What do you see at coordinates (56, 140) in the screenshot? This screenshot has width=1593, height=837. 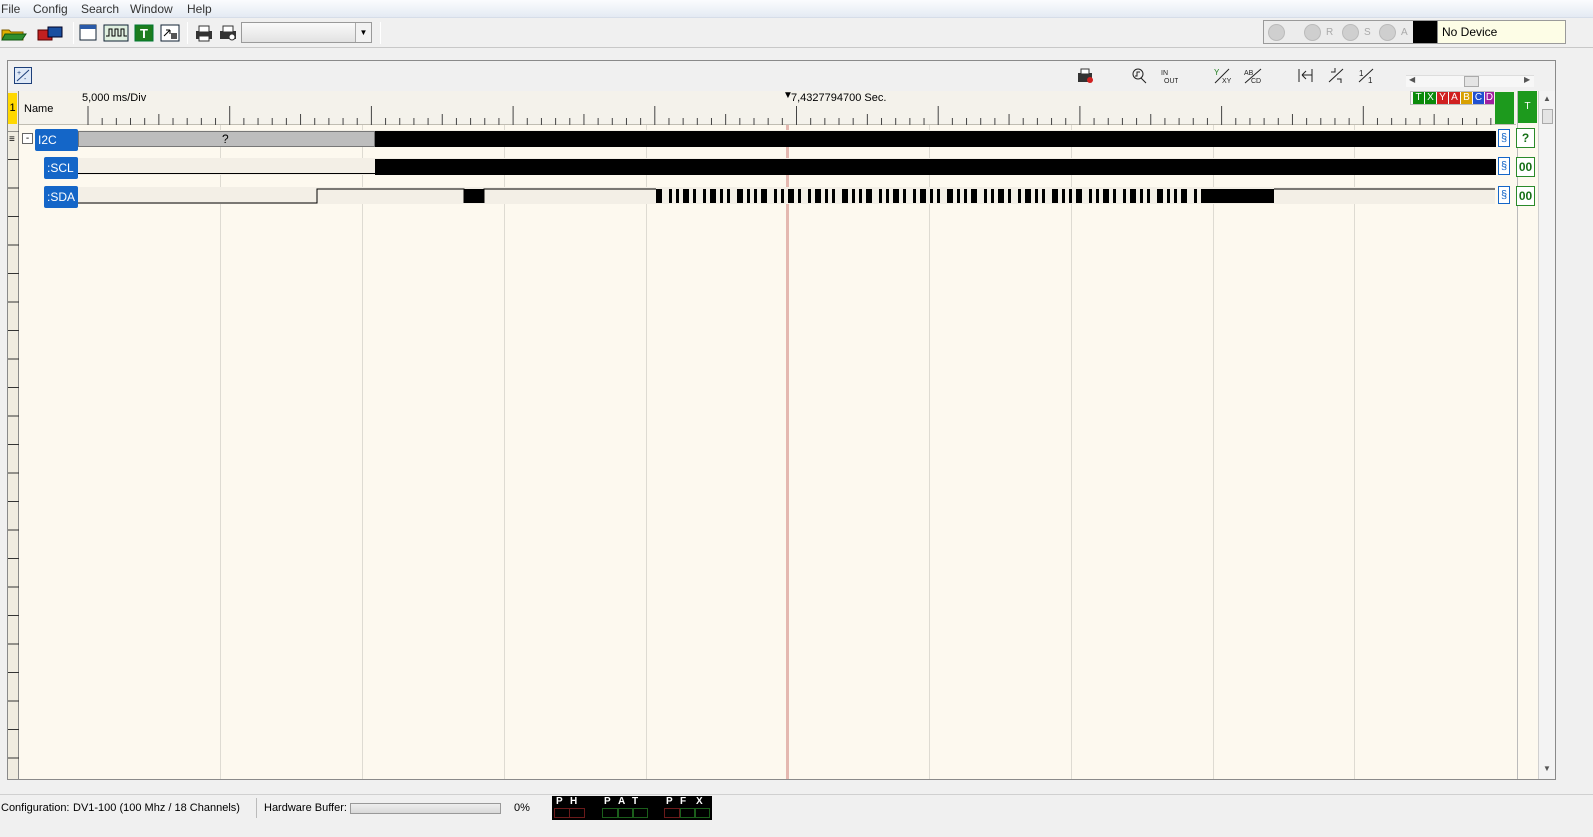 I see `signal-name-i2c: I2C` at bounding box center [56, 140].